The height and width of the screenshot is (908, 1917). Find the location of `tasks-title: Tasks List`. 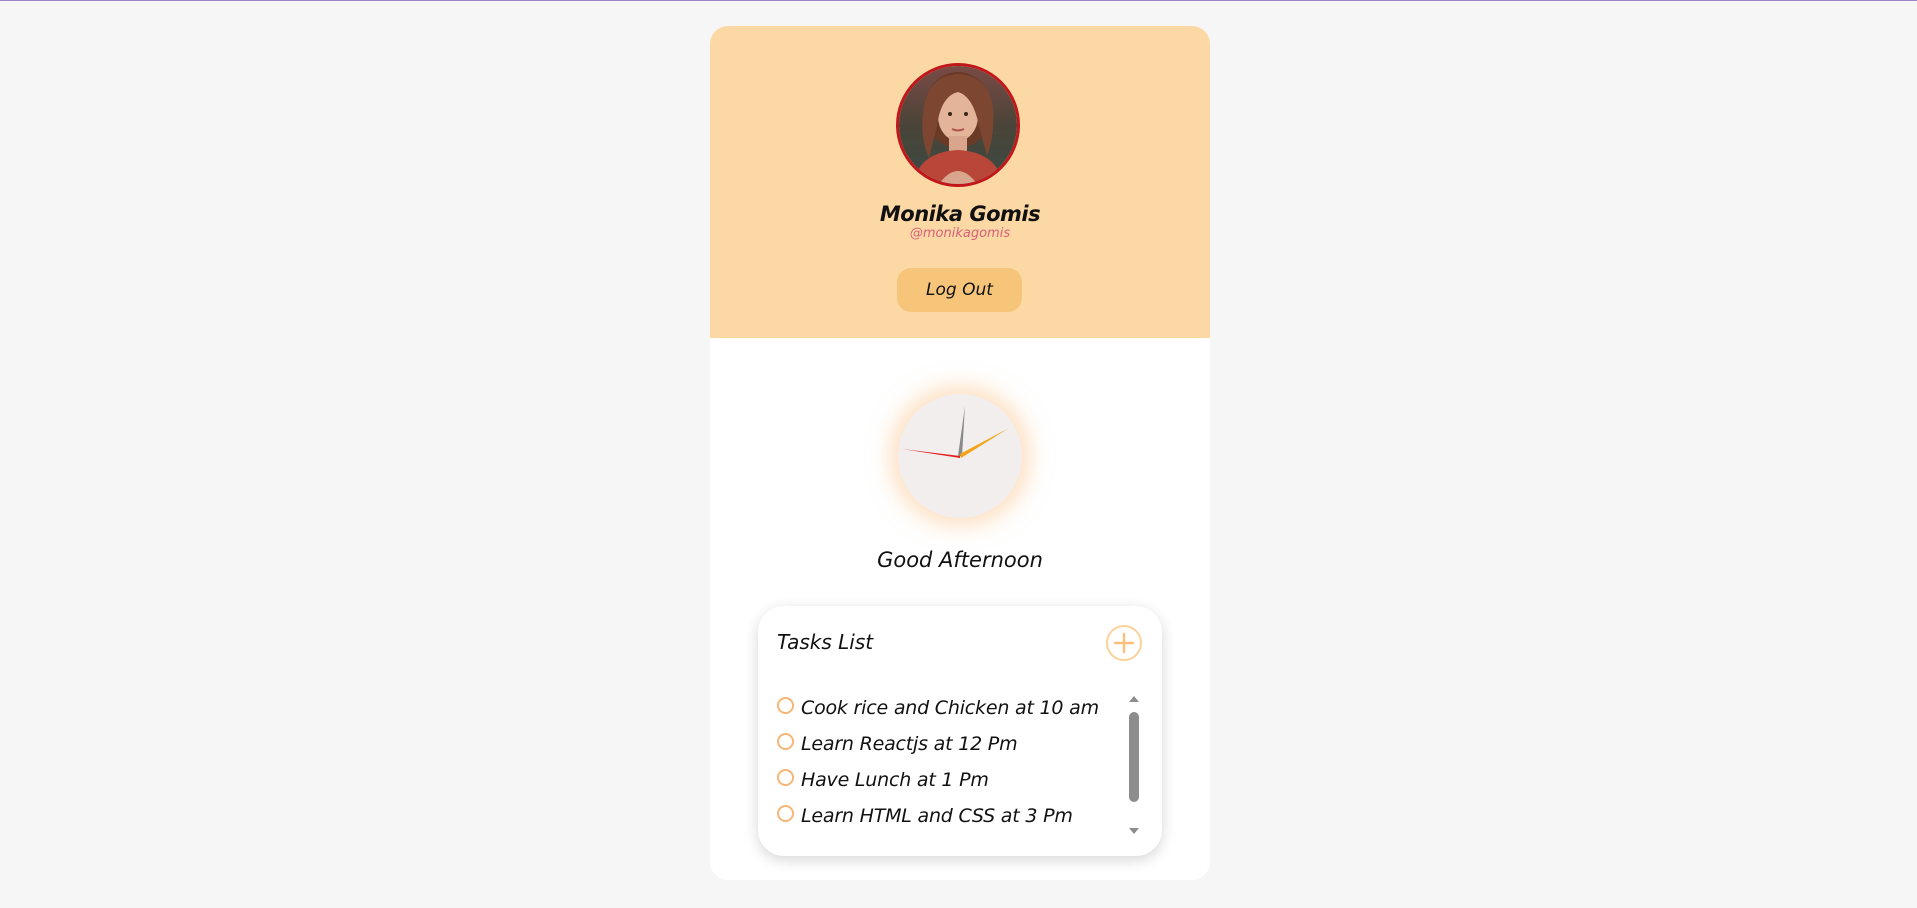

tasks-title: Tasks List is located at coordinates (825, 642).